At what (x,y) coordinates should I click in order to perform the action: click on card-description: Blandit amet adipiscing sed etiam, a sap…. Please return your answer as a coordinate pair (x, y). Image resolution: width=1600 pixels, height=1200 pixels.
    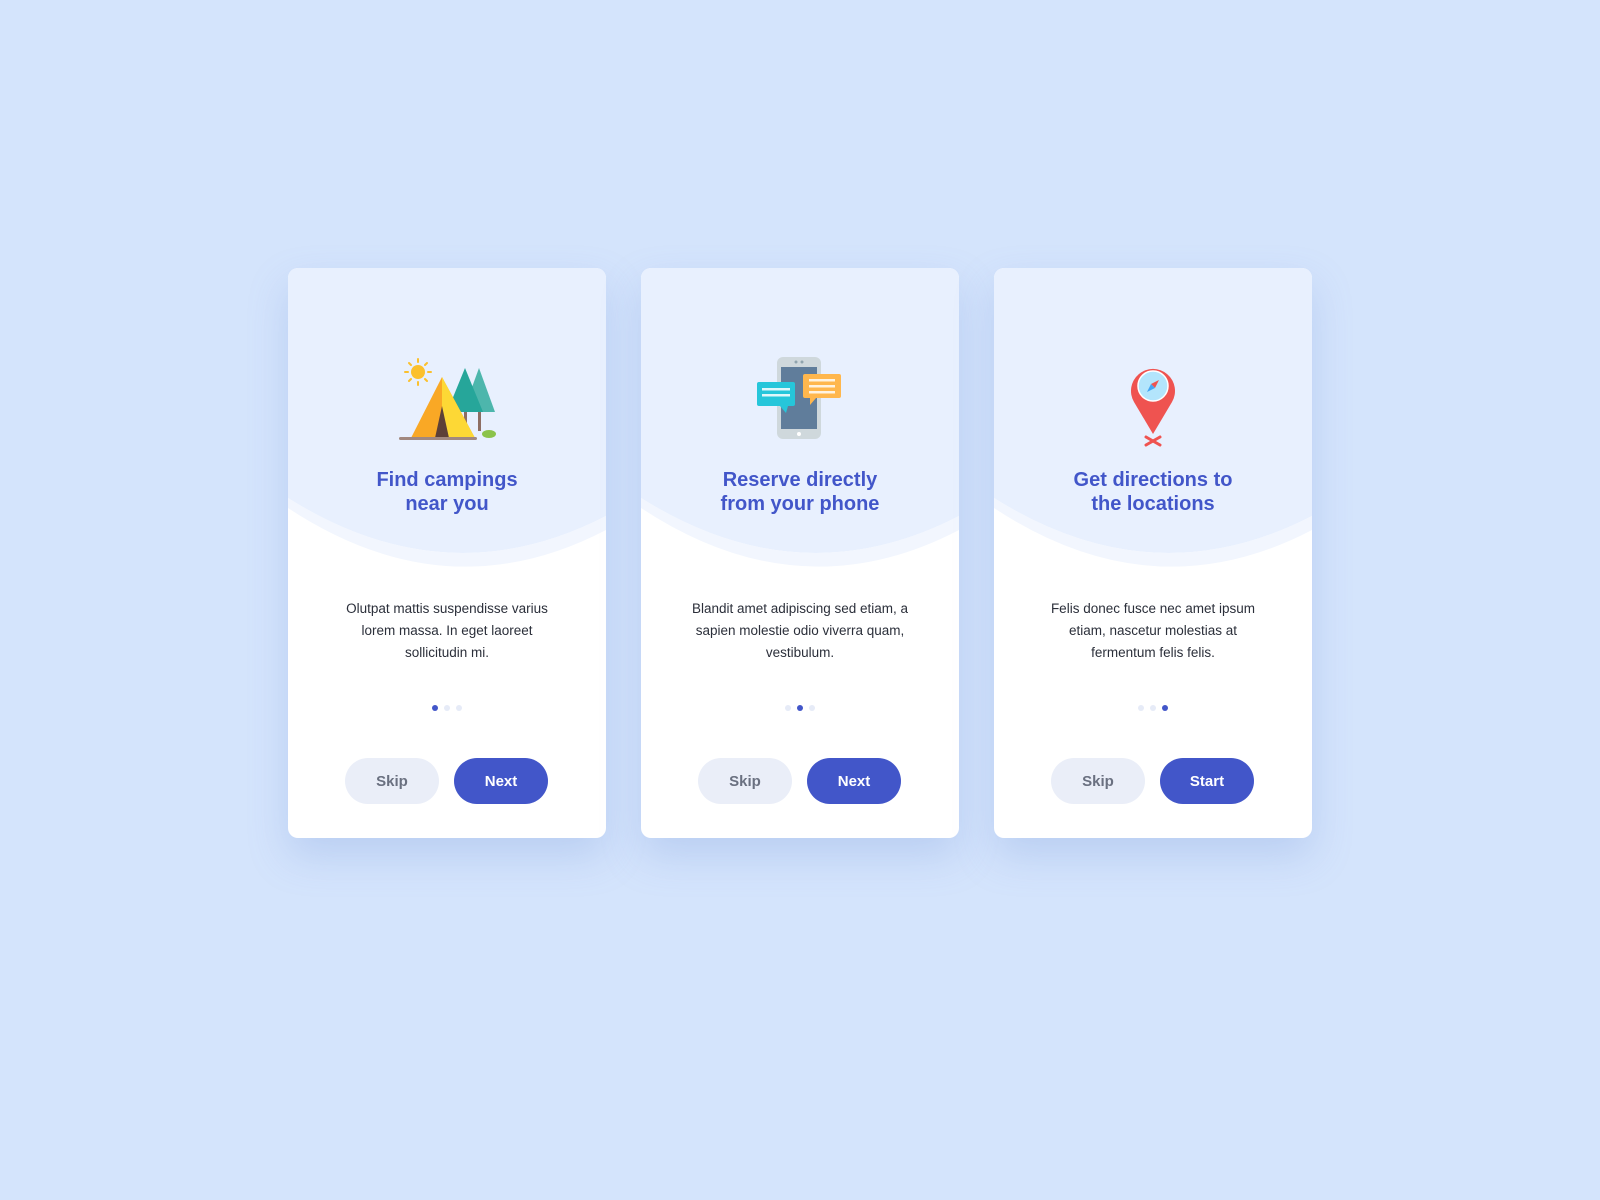
    Looking at the image, I should click on (800, 630).